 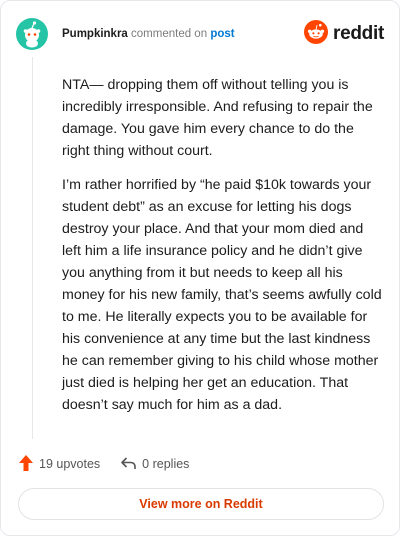 I want to click on reply-arrow-icon, so click(x=131, y=464).